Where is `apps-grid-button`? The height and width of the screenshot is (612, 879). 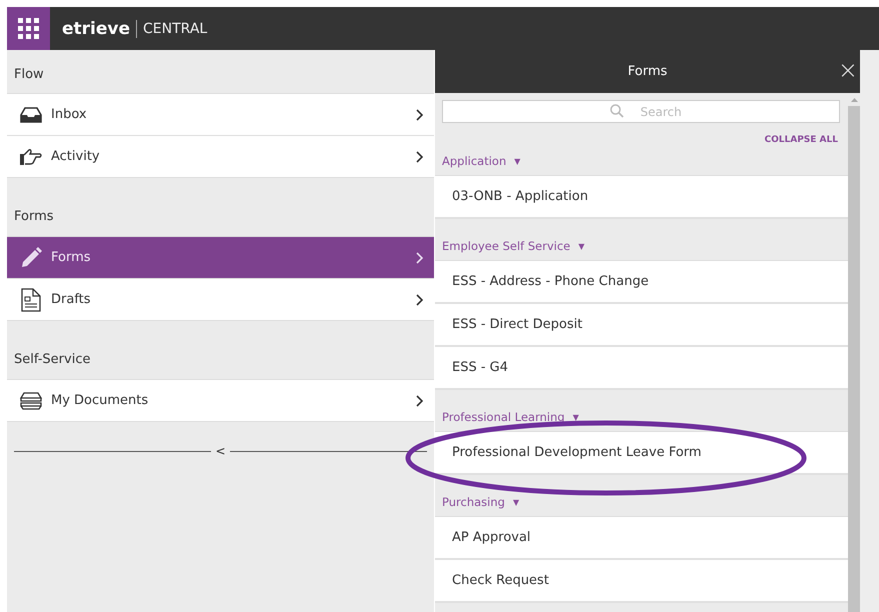 apps-grid-button is located at coordinates (28, 28).